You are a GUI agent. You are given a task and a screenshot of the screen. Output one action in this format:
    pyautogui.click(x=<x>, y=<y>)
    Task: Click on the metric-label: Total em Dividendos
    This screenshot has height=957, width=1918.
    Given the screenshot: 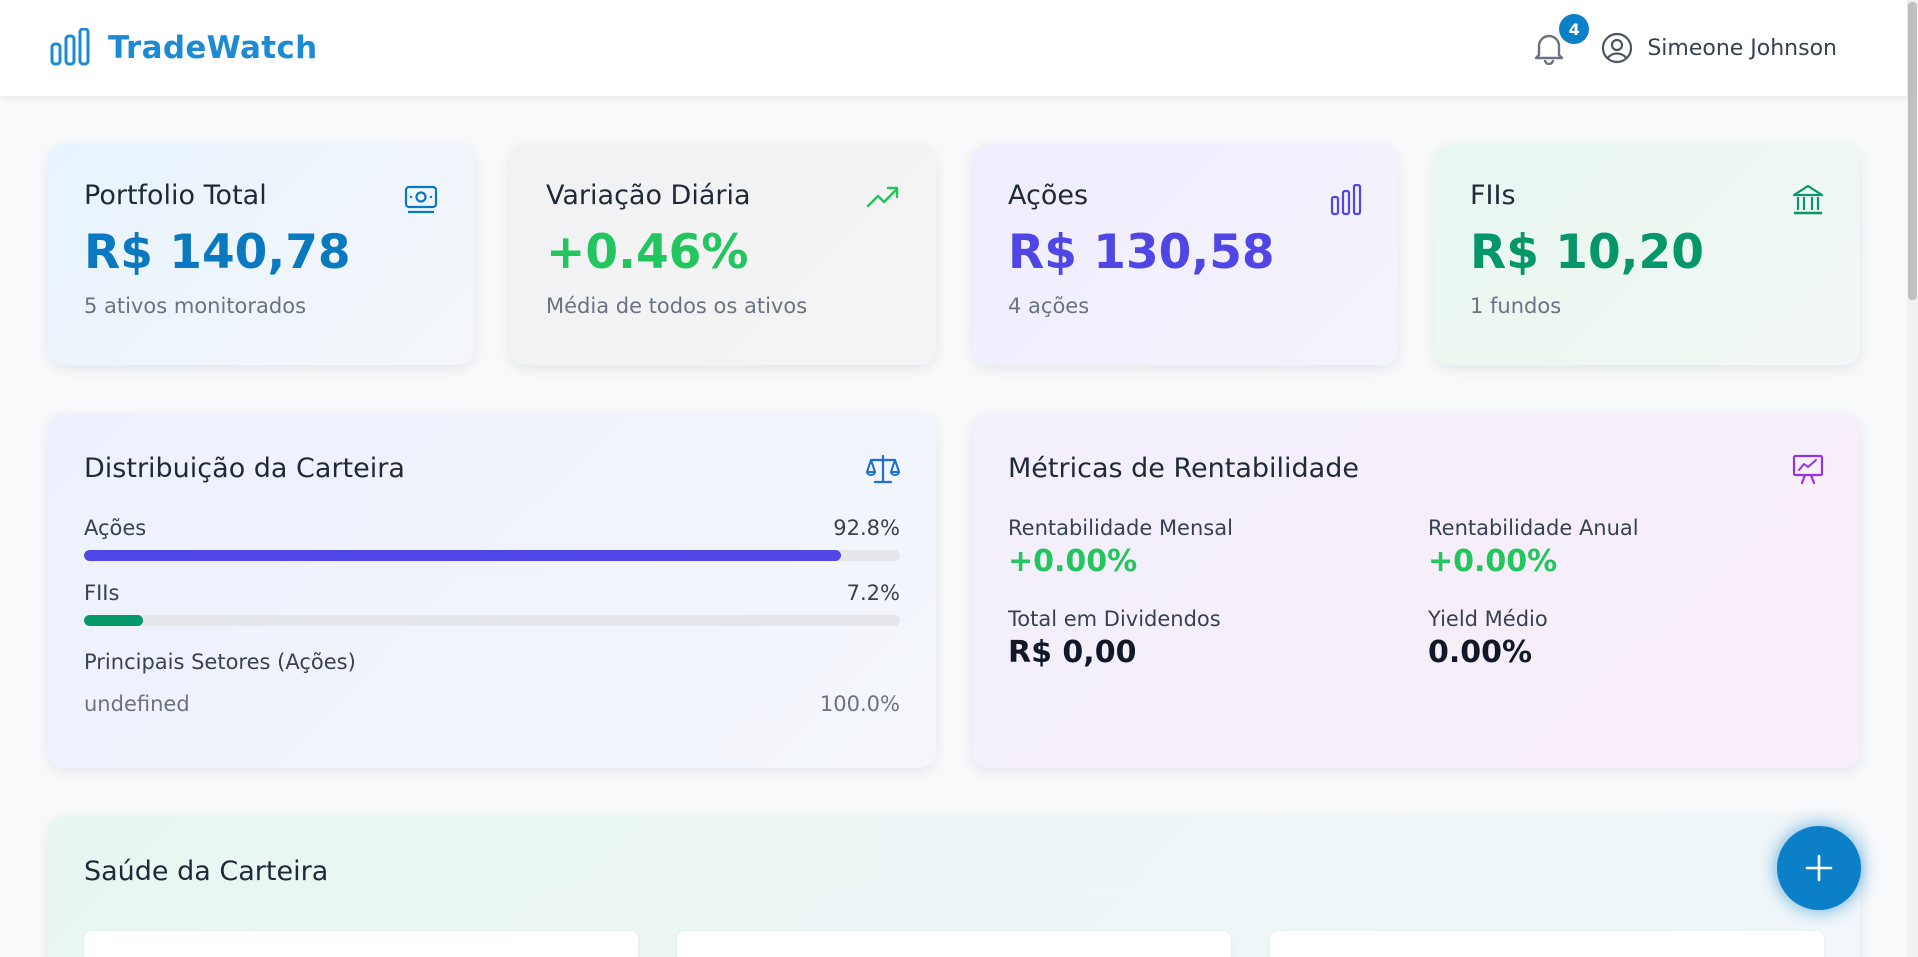 What is the action you would take?
    pyautogui.click(x=1114, y=619)
    